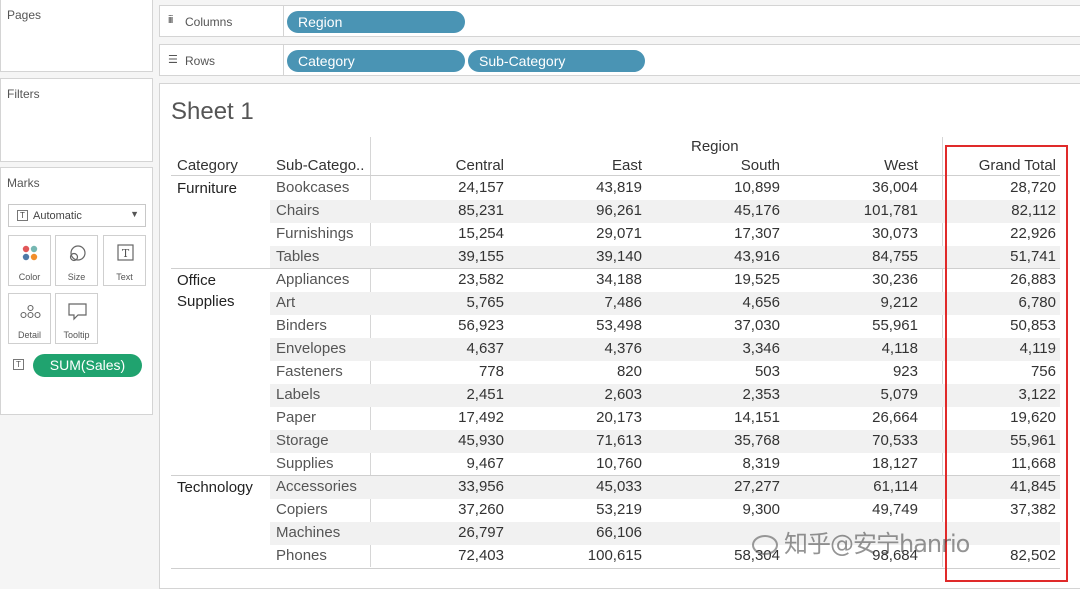 The width and height of the screenshot is (1080, 589). Describe the element at coordinates (895, 325) in the screenshot. I see `table-cell: 55,961` at that location.